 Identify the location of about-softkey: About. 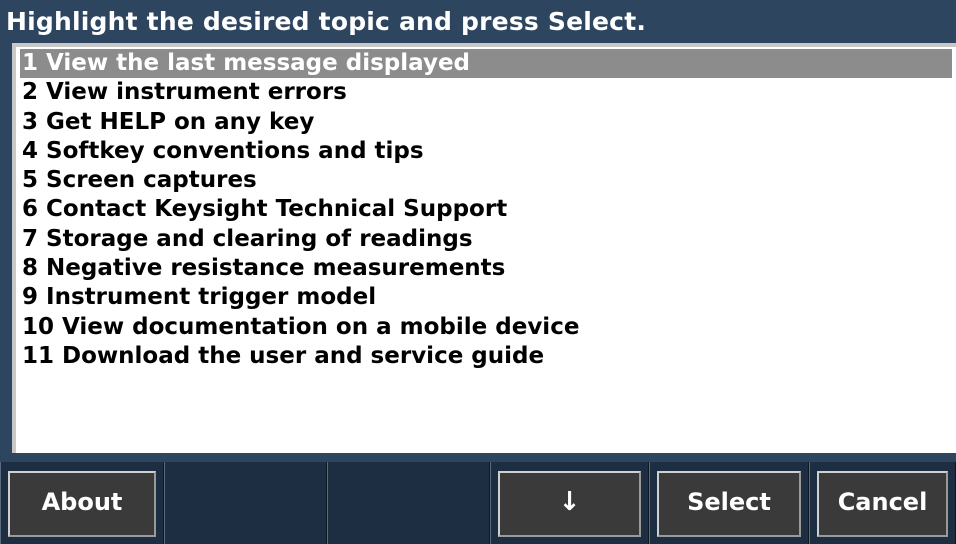
(82, 503).